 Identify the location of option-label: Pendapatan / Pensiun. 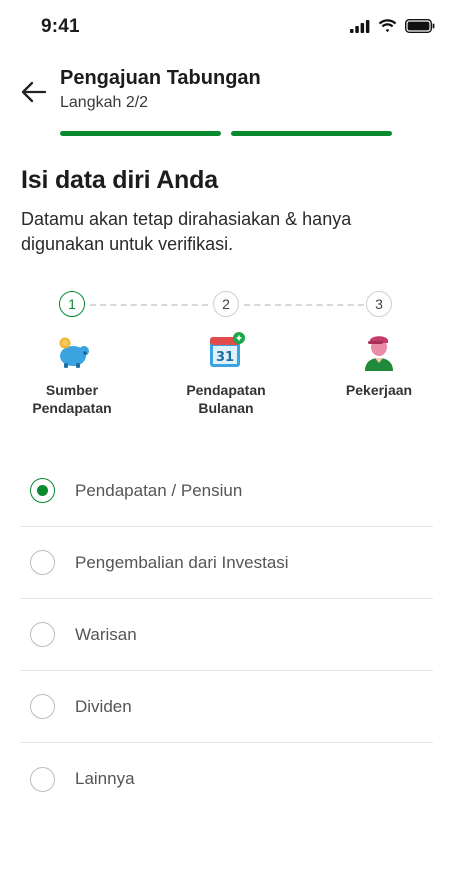
(159, 490).